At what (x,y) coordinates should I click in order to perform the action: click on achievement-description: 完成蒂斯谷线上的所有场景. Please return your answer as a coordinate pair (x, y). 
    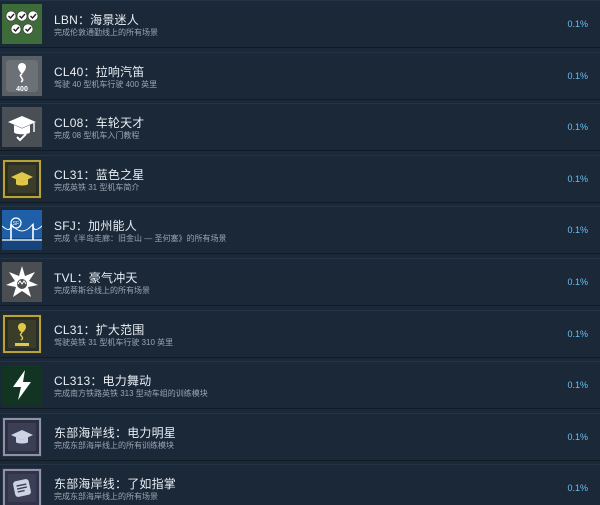
    Looking at the image, I should click on (102, 290).